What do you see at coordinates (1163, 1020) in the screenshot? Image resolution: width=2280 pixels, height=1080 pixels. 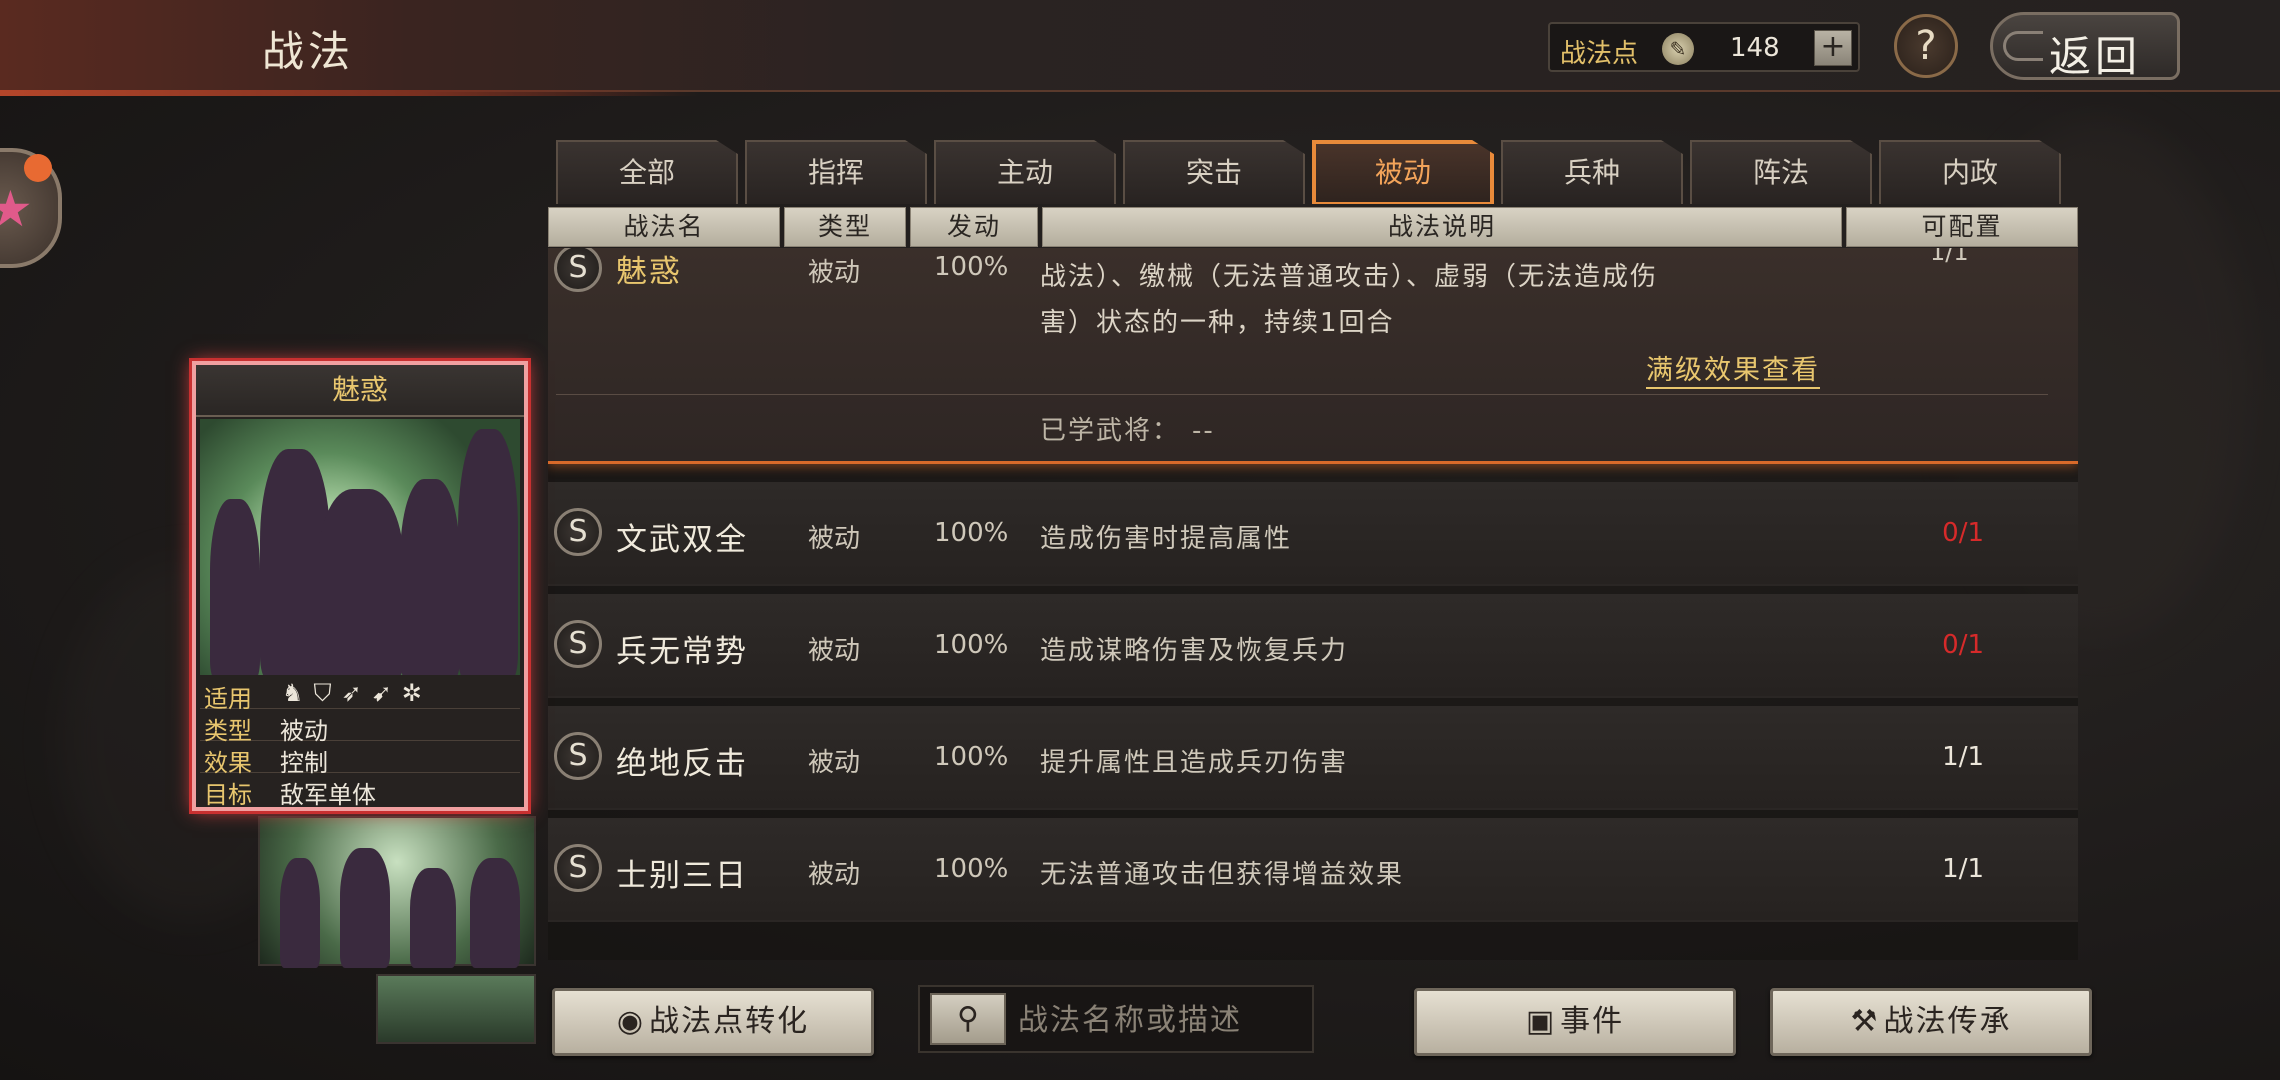 I see `search-input` at bounding box center [1163, 1020].